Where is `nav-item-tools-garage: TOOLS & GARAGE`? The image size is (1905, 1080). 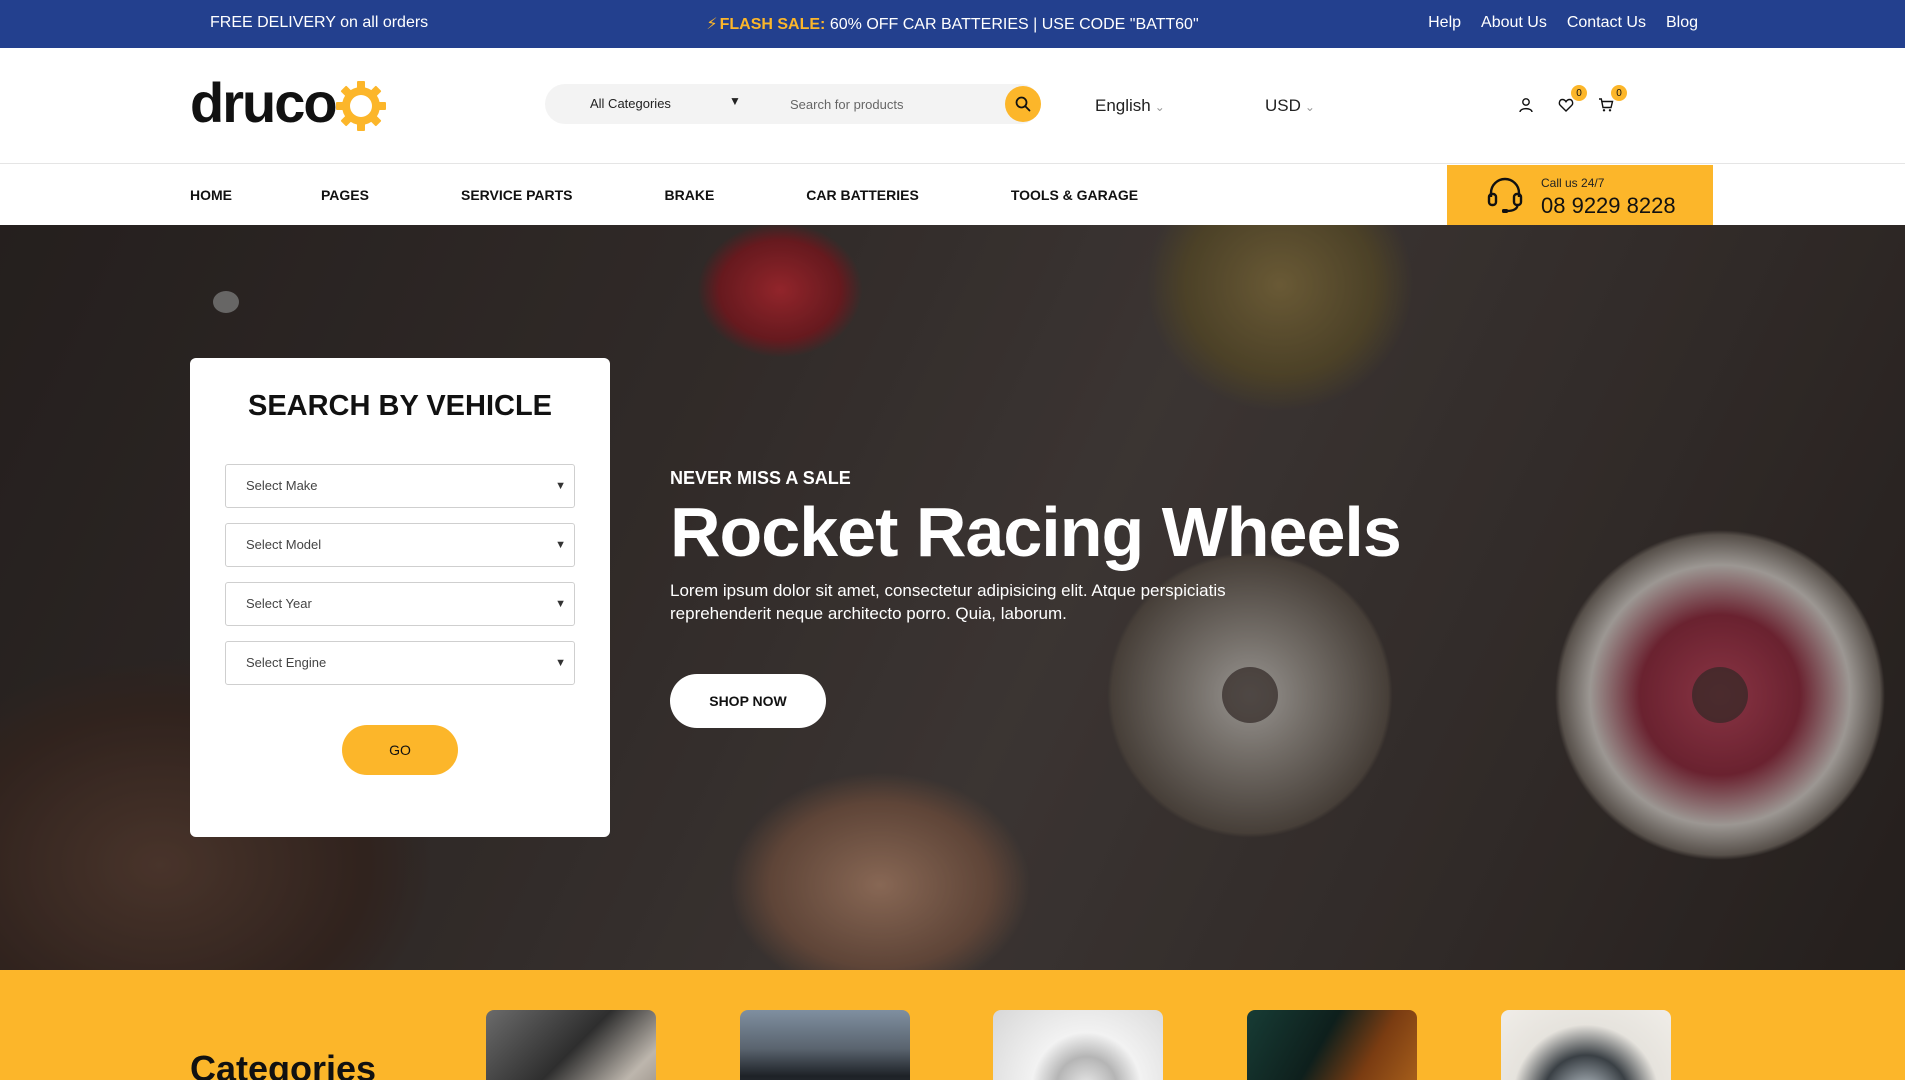
nav-item-tools-garage: TOOLS & GARAGE is located at coordinates (1074, 195).